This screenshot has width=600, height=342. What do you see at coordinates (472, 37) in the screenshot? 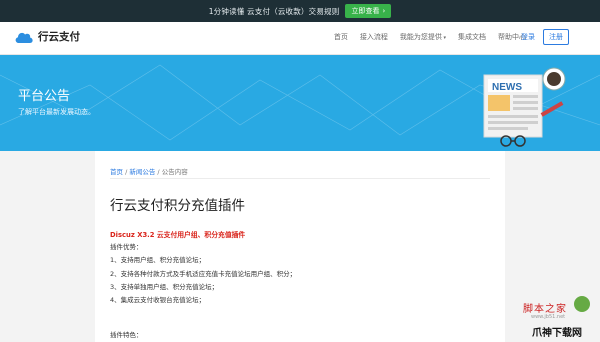
I see `nav-docs: 集成文档` at bounding box center [472, 37].